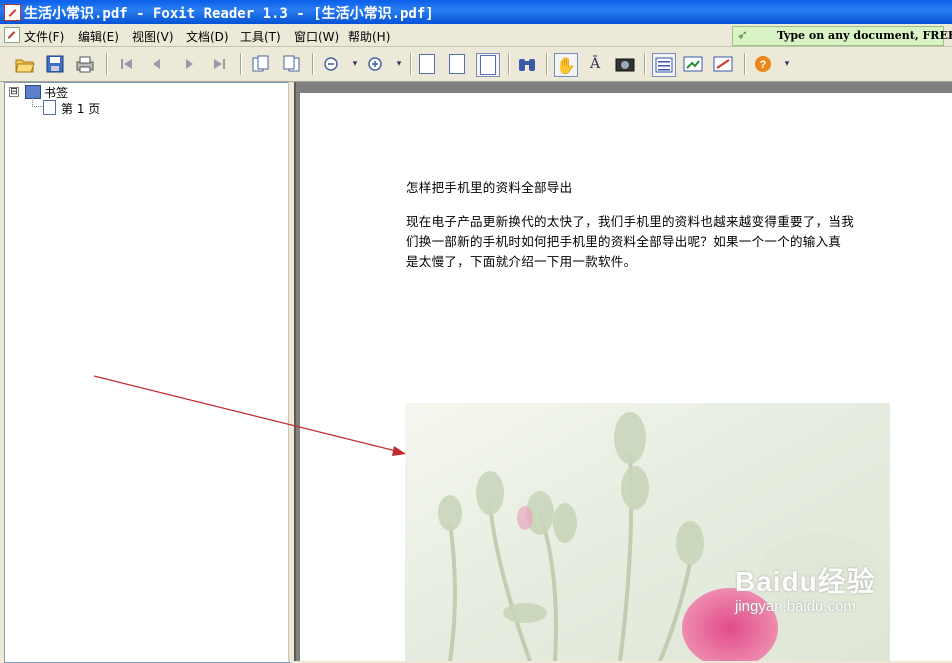 This screenshot has height=663, width=952. Describe the element at coordinates (12, 12) in the screenshot. I see `app-icon` at that location.